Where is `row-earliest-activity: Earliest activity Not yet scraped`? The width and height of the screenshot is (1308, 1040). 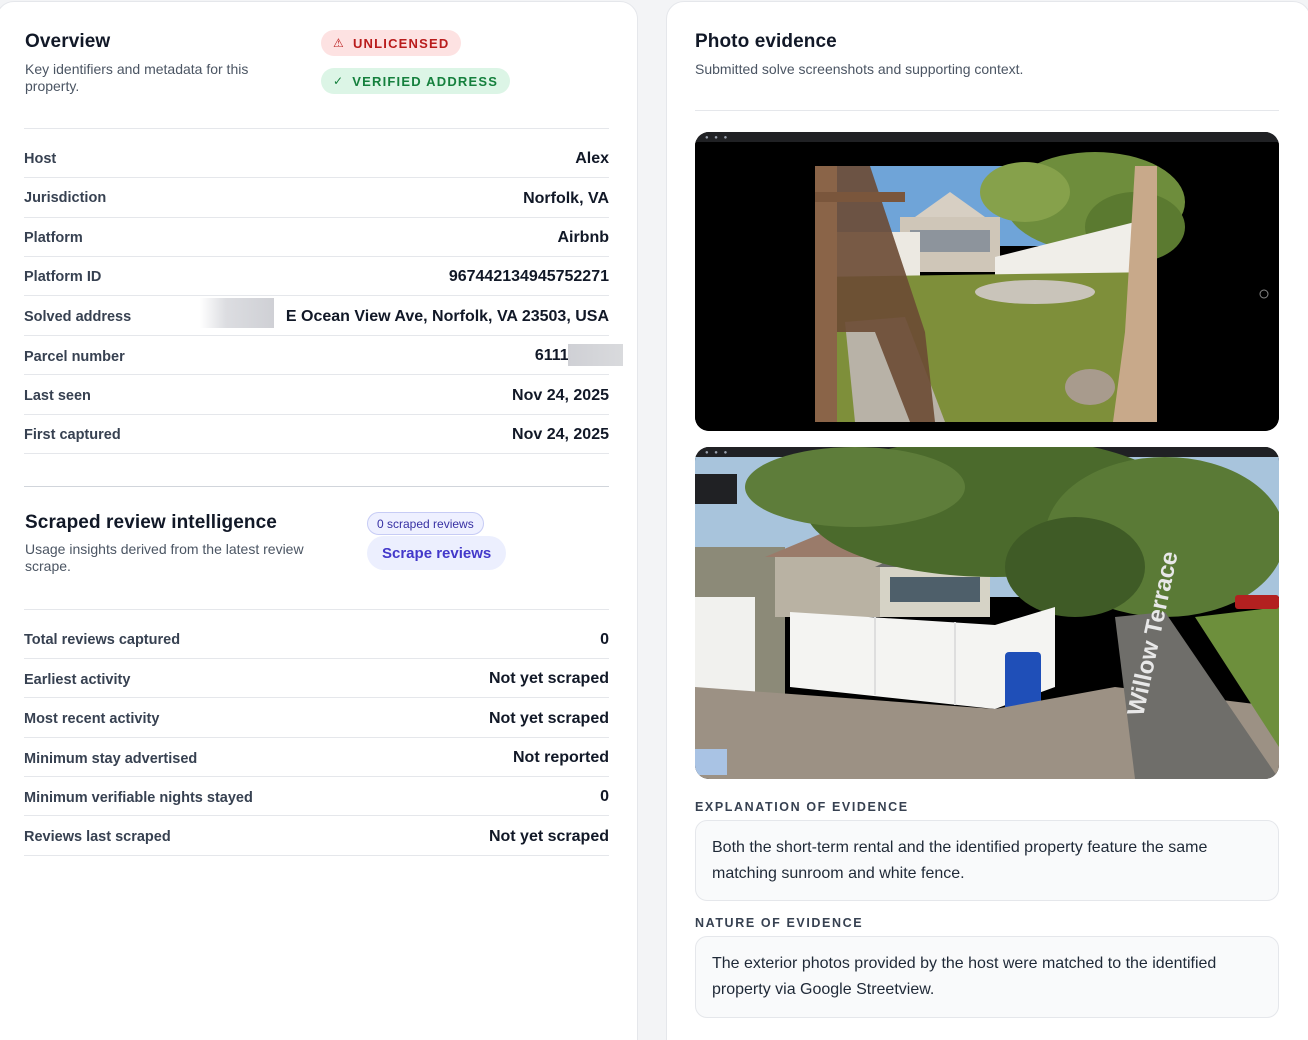 row-earliest-activity: Earliest activity Not yet scraped is located at coordinates (316, 678).